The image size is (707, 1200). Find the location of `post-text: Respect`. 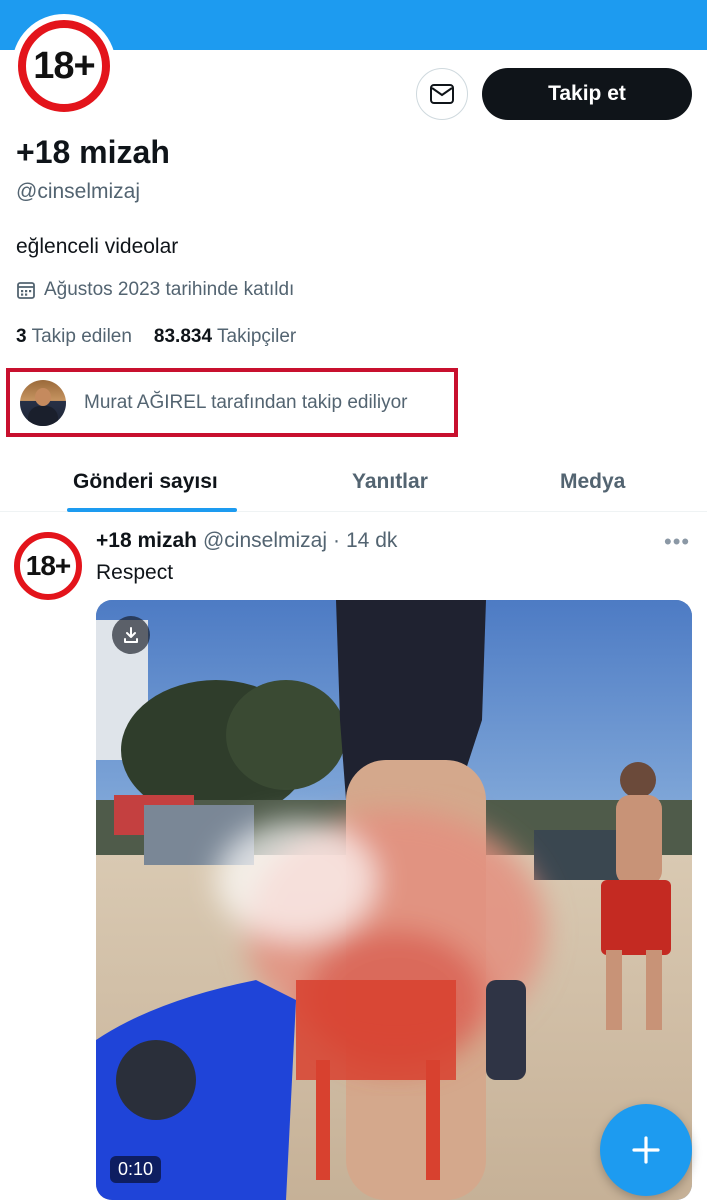

post-text: Respect is located at coordinates (135, 572).